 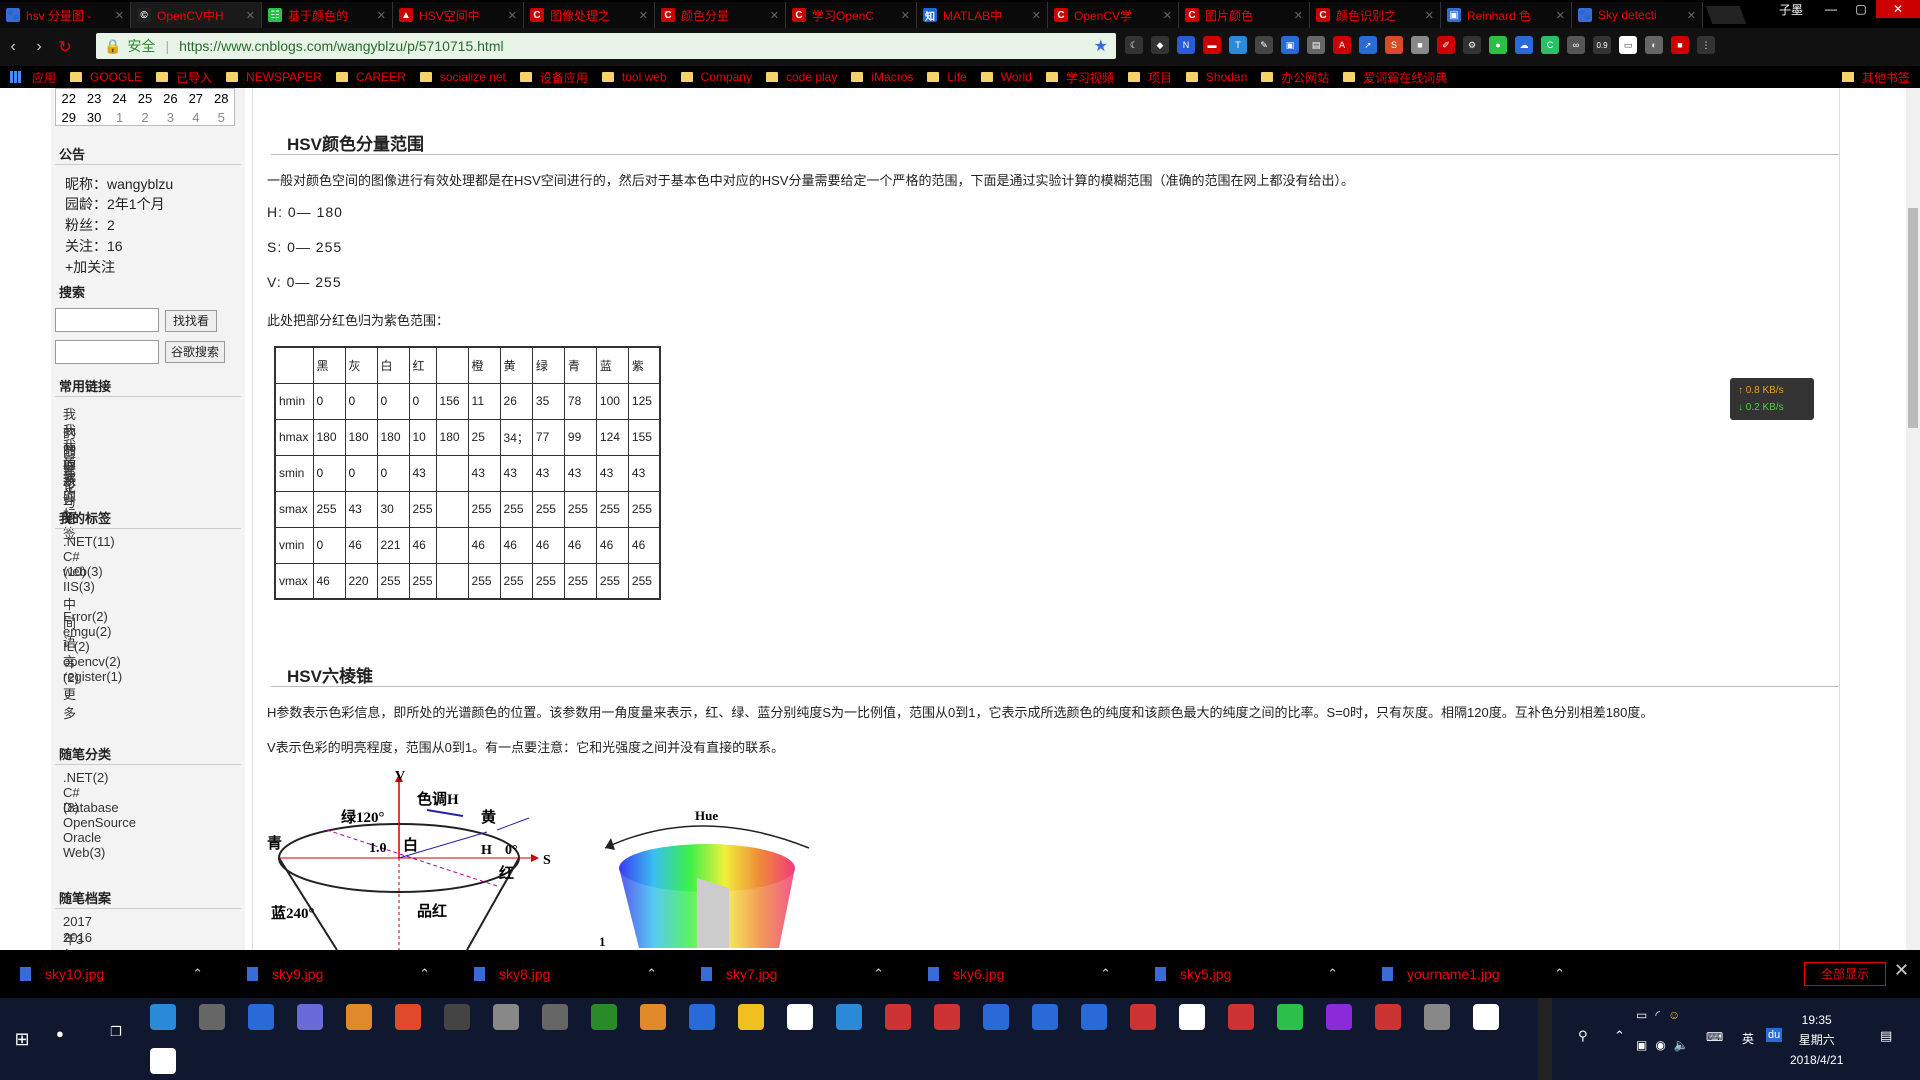 What do you see at coordinates (1628, 45) in the screenshot?
I see `page-ext-icon: ▭` at bounding box center [1628, 45].